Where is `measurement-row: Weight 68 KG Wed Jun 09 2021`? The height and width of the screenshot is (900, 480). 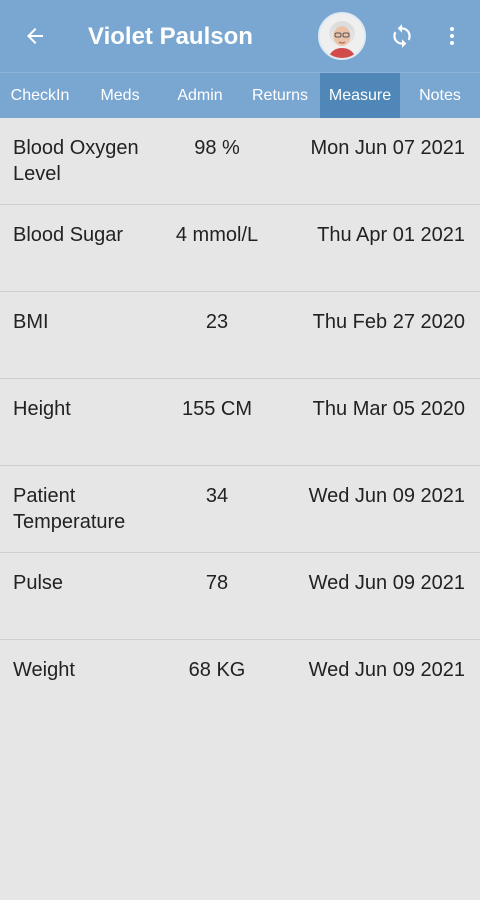 measurement-row: Weight 68 KG Wed Jun 09 2021 is located at coordinates (240, 683).